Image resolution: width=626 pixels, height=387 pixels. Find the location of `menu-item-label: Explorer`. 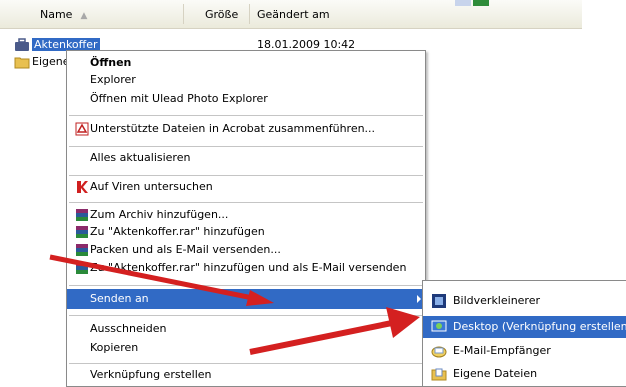

menu-item-label: Explorer is located at coordinates (113, 79).